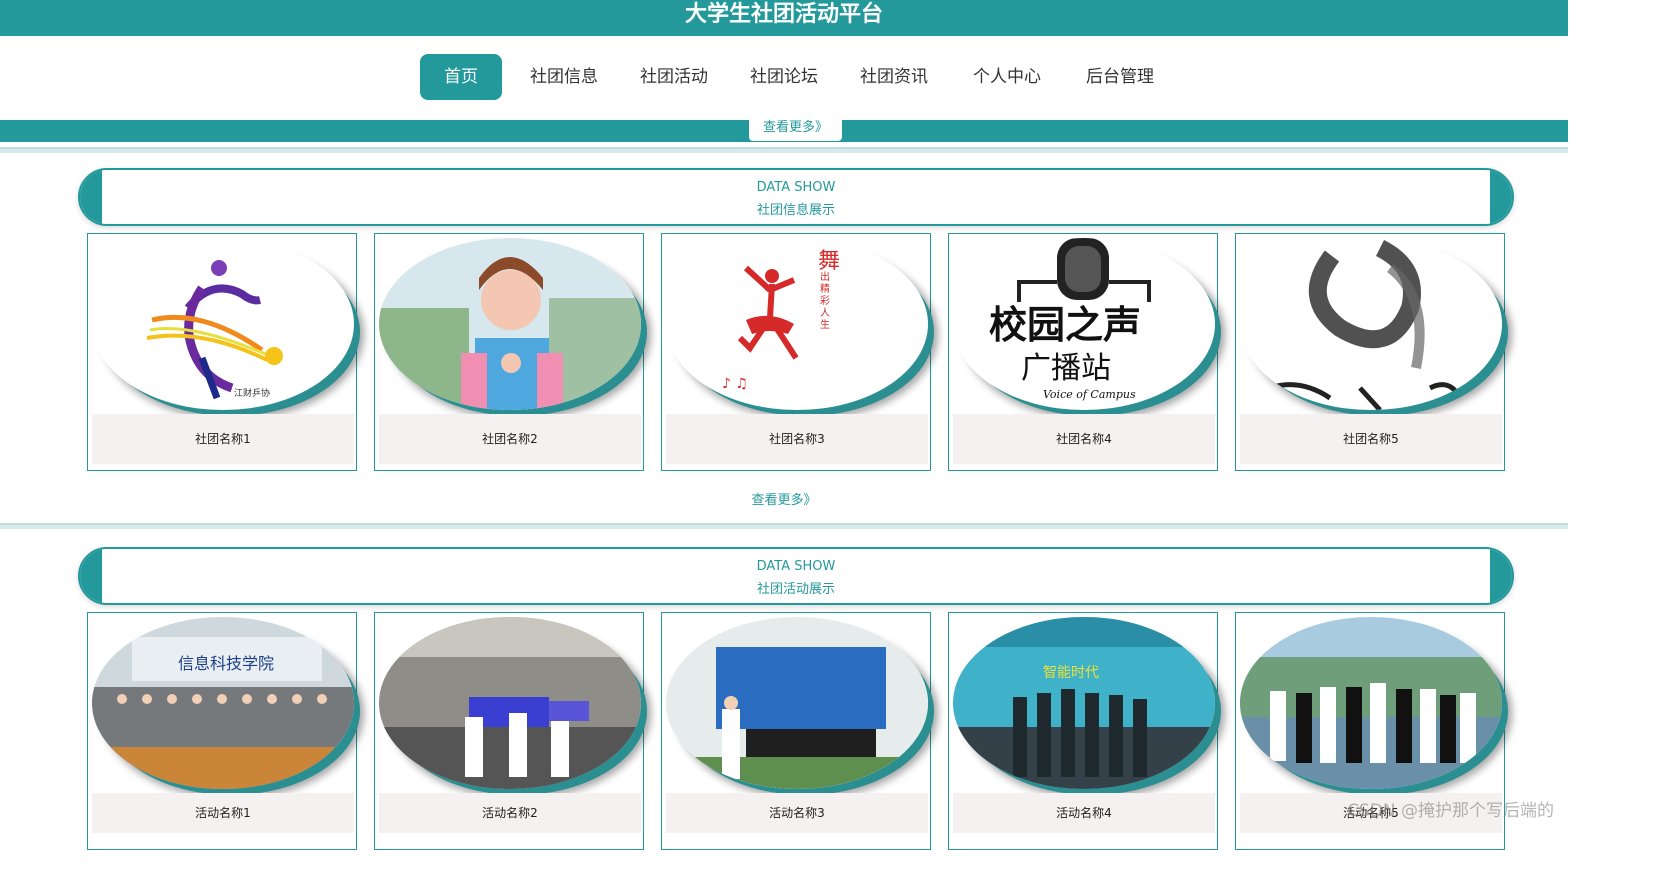 The image size is (1664, 875). I want to click on nav-item-club-forum: 社团论坛, so click(784, 77).